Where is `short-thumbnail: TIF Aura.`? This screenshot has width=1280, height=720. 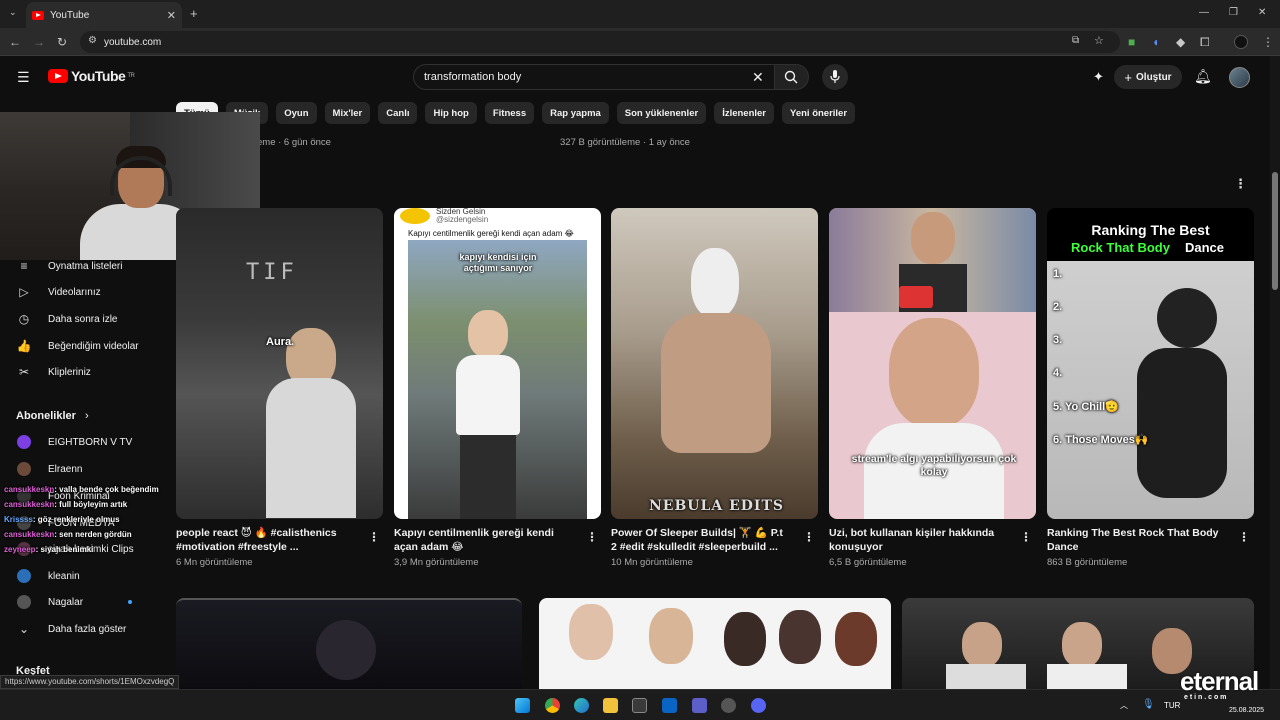
short-thumbnail: TIF Aura. is located at coordinates (279, 363).